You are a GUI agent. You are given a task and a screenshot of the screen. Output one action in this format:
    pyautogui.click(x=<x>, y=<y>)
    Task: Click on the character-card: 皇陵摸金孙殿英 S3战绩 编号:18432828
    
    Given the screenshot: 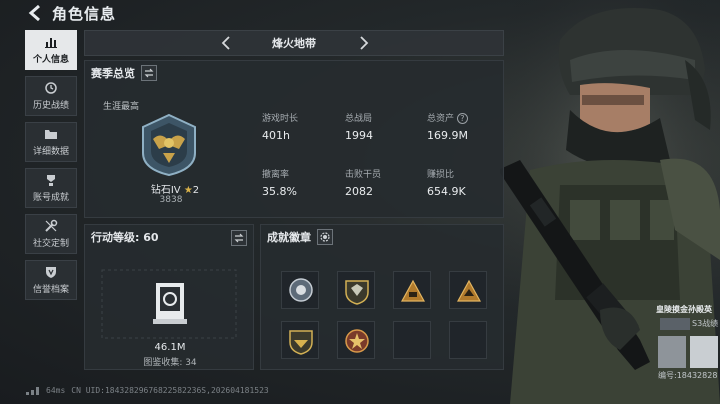 What is the action you would take?
    pyautogui.click(x=688, y=344)
    